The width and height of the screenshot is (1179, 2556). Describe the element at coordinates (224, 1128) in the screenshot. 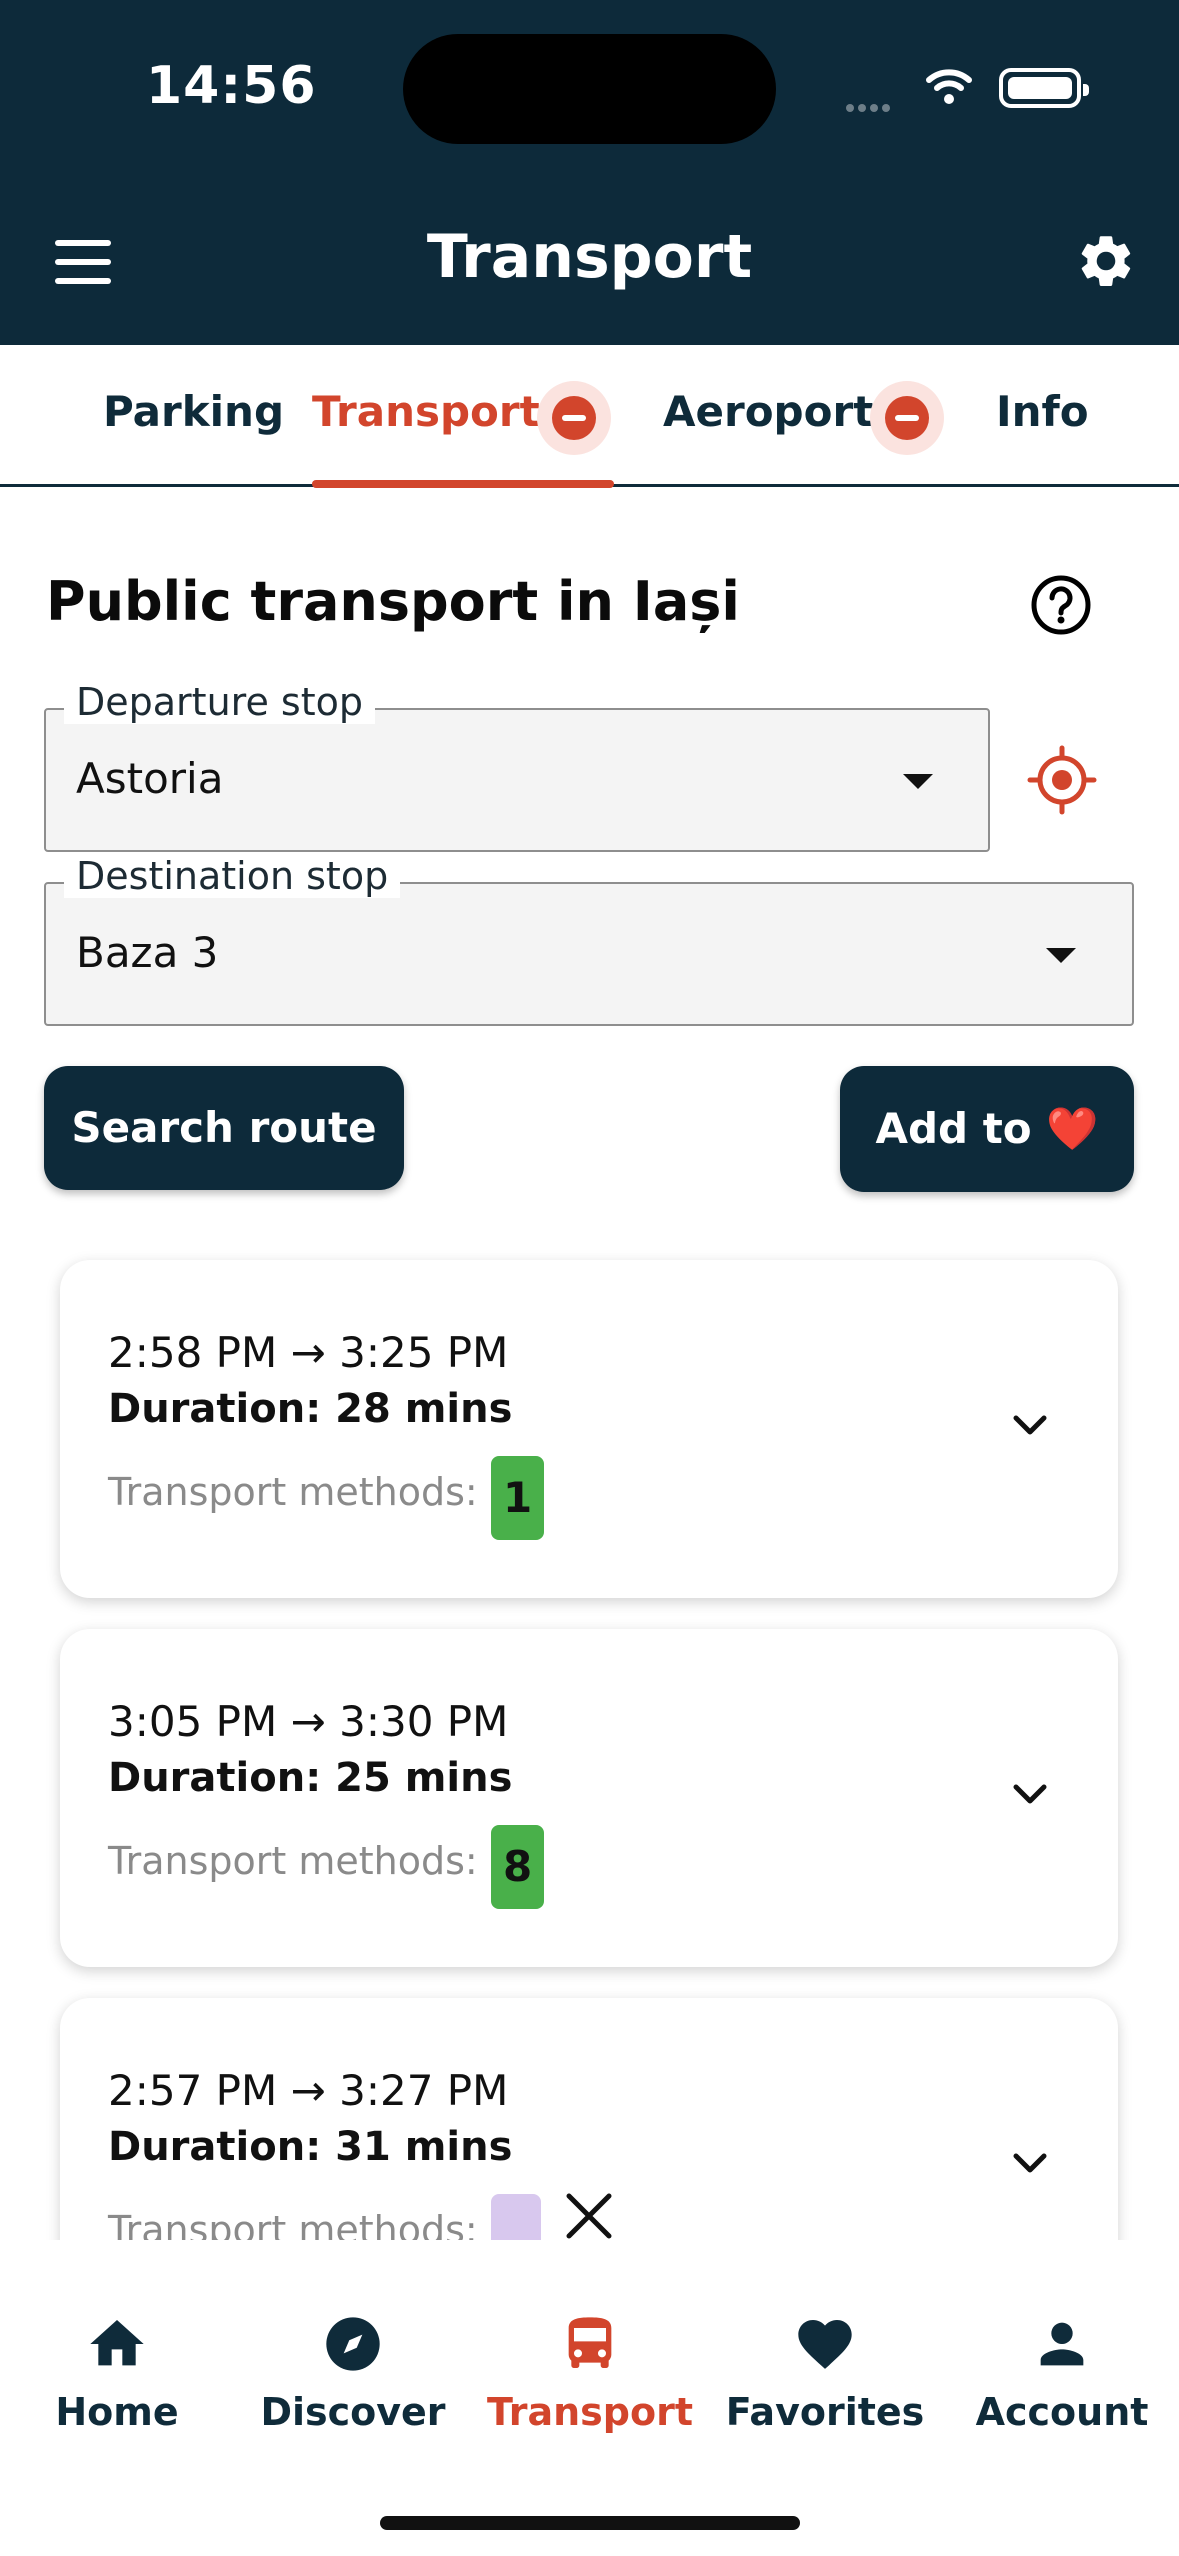

I see `search-route-button: Search route` at that location.